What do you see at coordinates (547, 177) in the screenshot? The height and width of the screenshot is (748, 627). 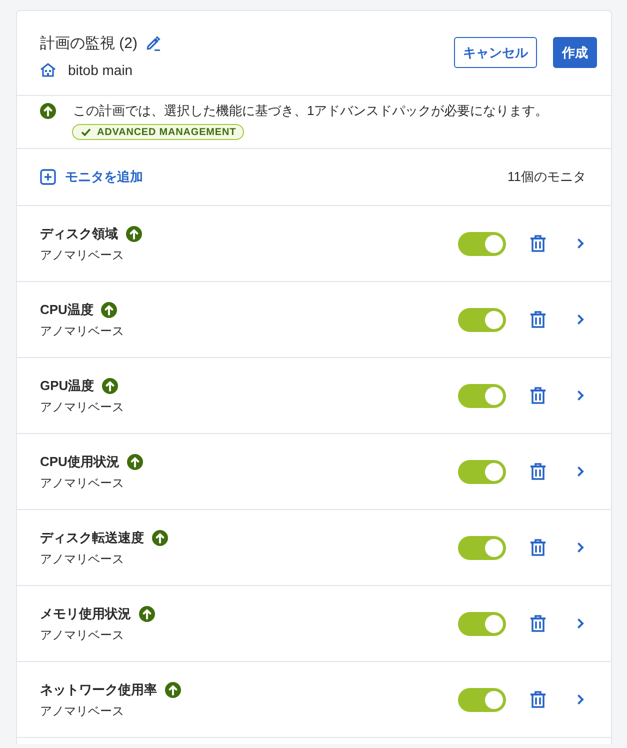 I see `monitor-count: 11個のモニタ` at bounding box center [547, 177].